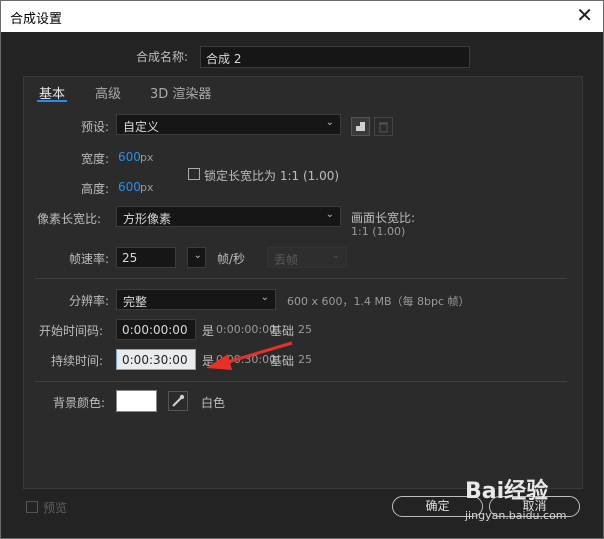  Describe the element at coordinates (383, 126) in the screenshot. I see `delete-preset-icon` at that location.